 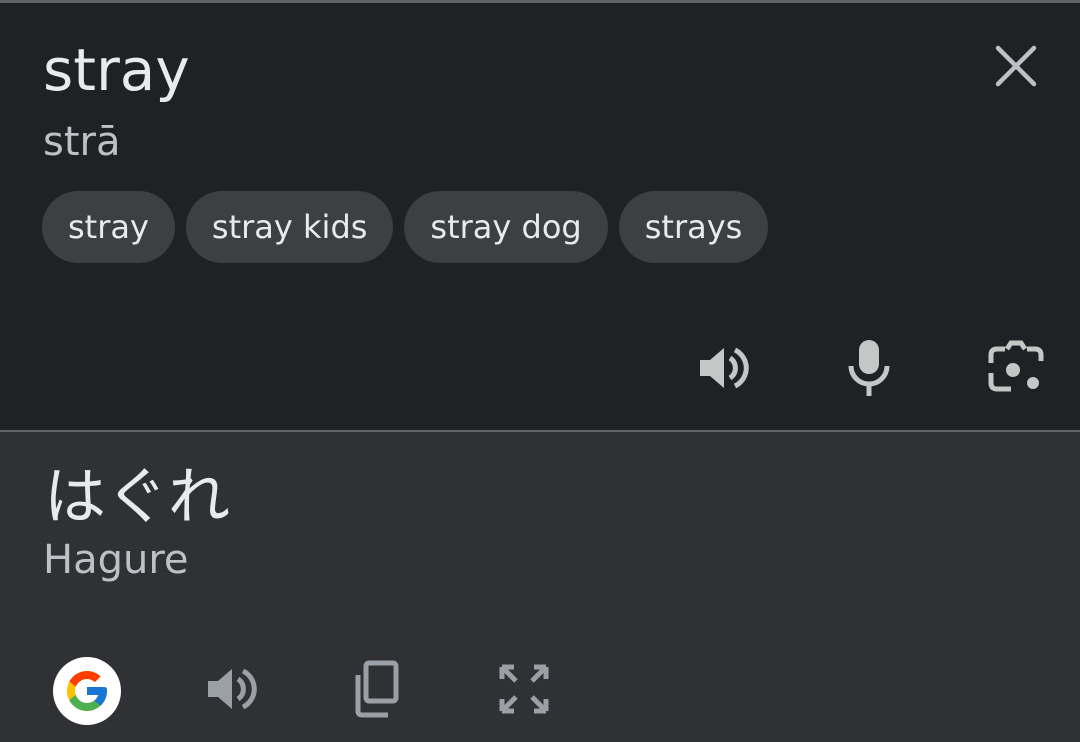 I want to click on source-text: stray, so click(x=116, y=70).